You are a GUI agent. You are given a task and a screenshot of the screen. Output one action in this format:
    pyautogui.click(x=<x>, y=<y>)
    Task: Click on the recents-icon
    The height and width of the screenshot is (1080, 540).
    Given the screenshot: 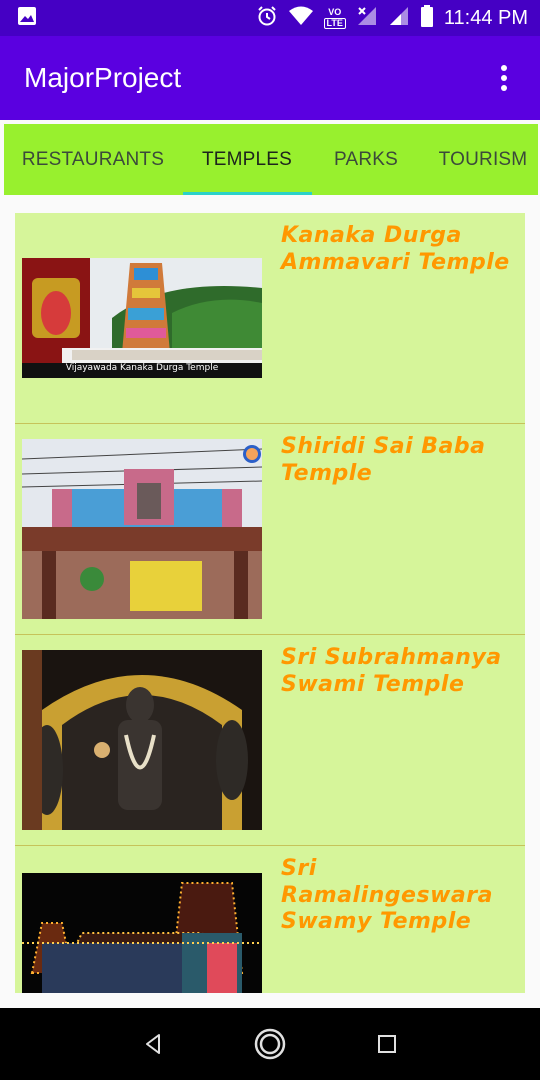 What is the action you would take?
    pyautogui.click(x=387, y=1044)
    